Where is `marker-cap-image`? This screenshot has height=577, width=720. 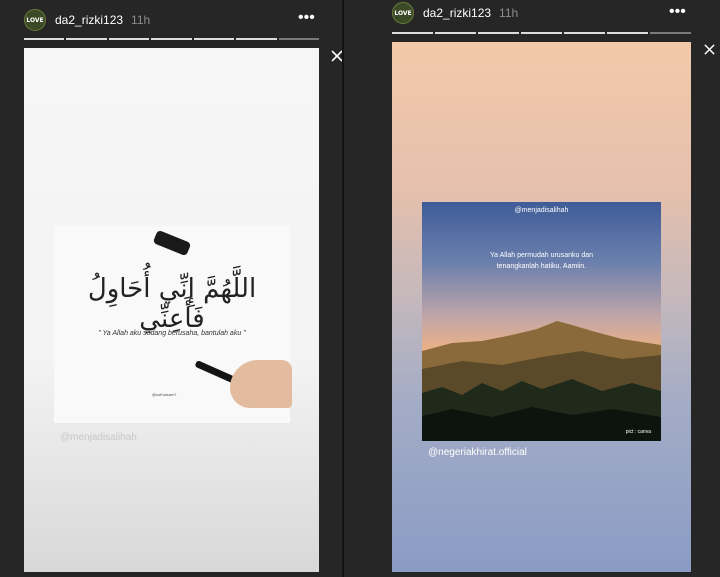 marker-cap-image is located at coordinates (172, 243).